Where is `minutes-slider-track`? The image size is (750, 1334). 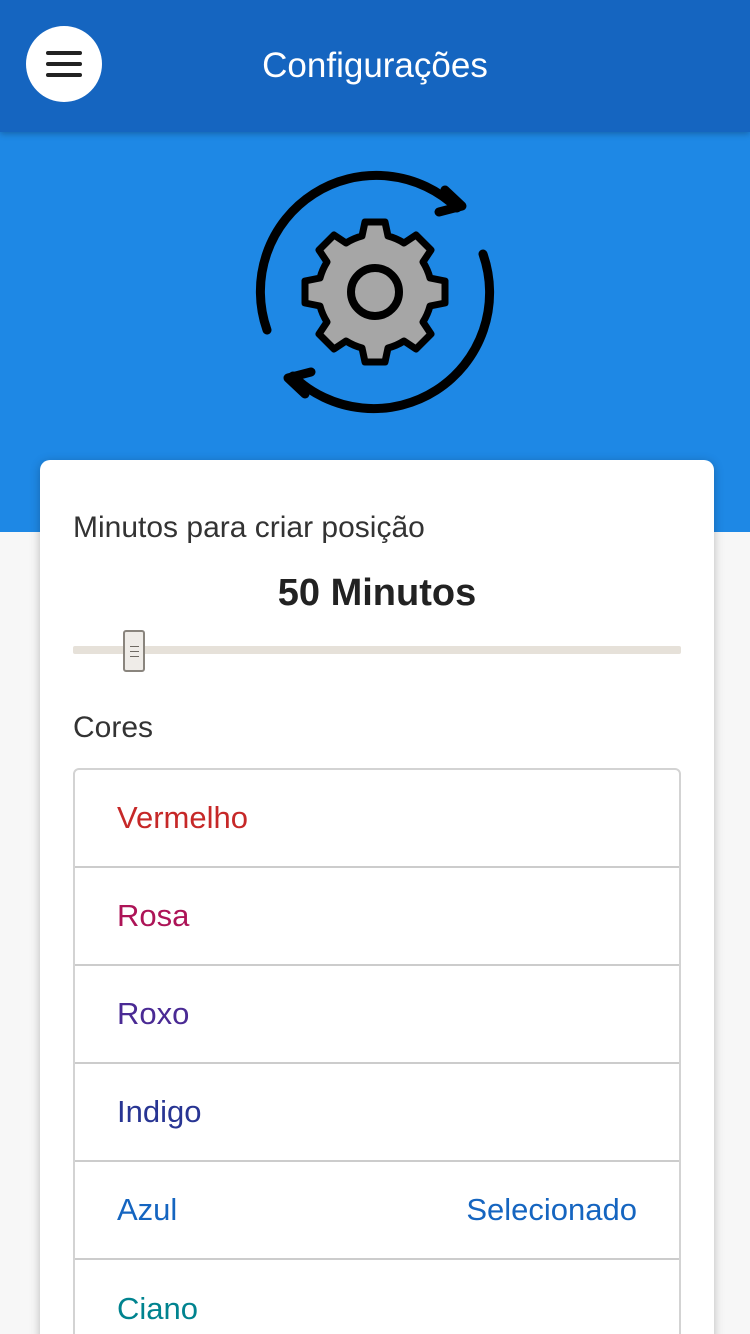
minutes-slider-track is located at coordinates (377, 650).